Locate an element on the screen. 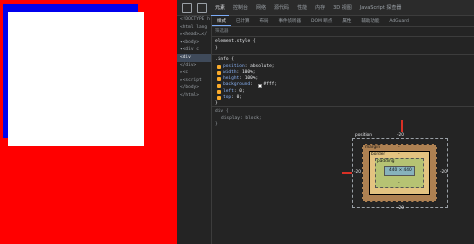 Image resolution: width=474 pixels, height=244 pixels. tab-network: 网络 is located at coordinates (261, 8).